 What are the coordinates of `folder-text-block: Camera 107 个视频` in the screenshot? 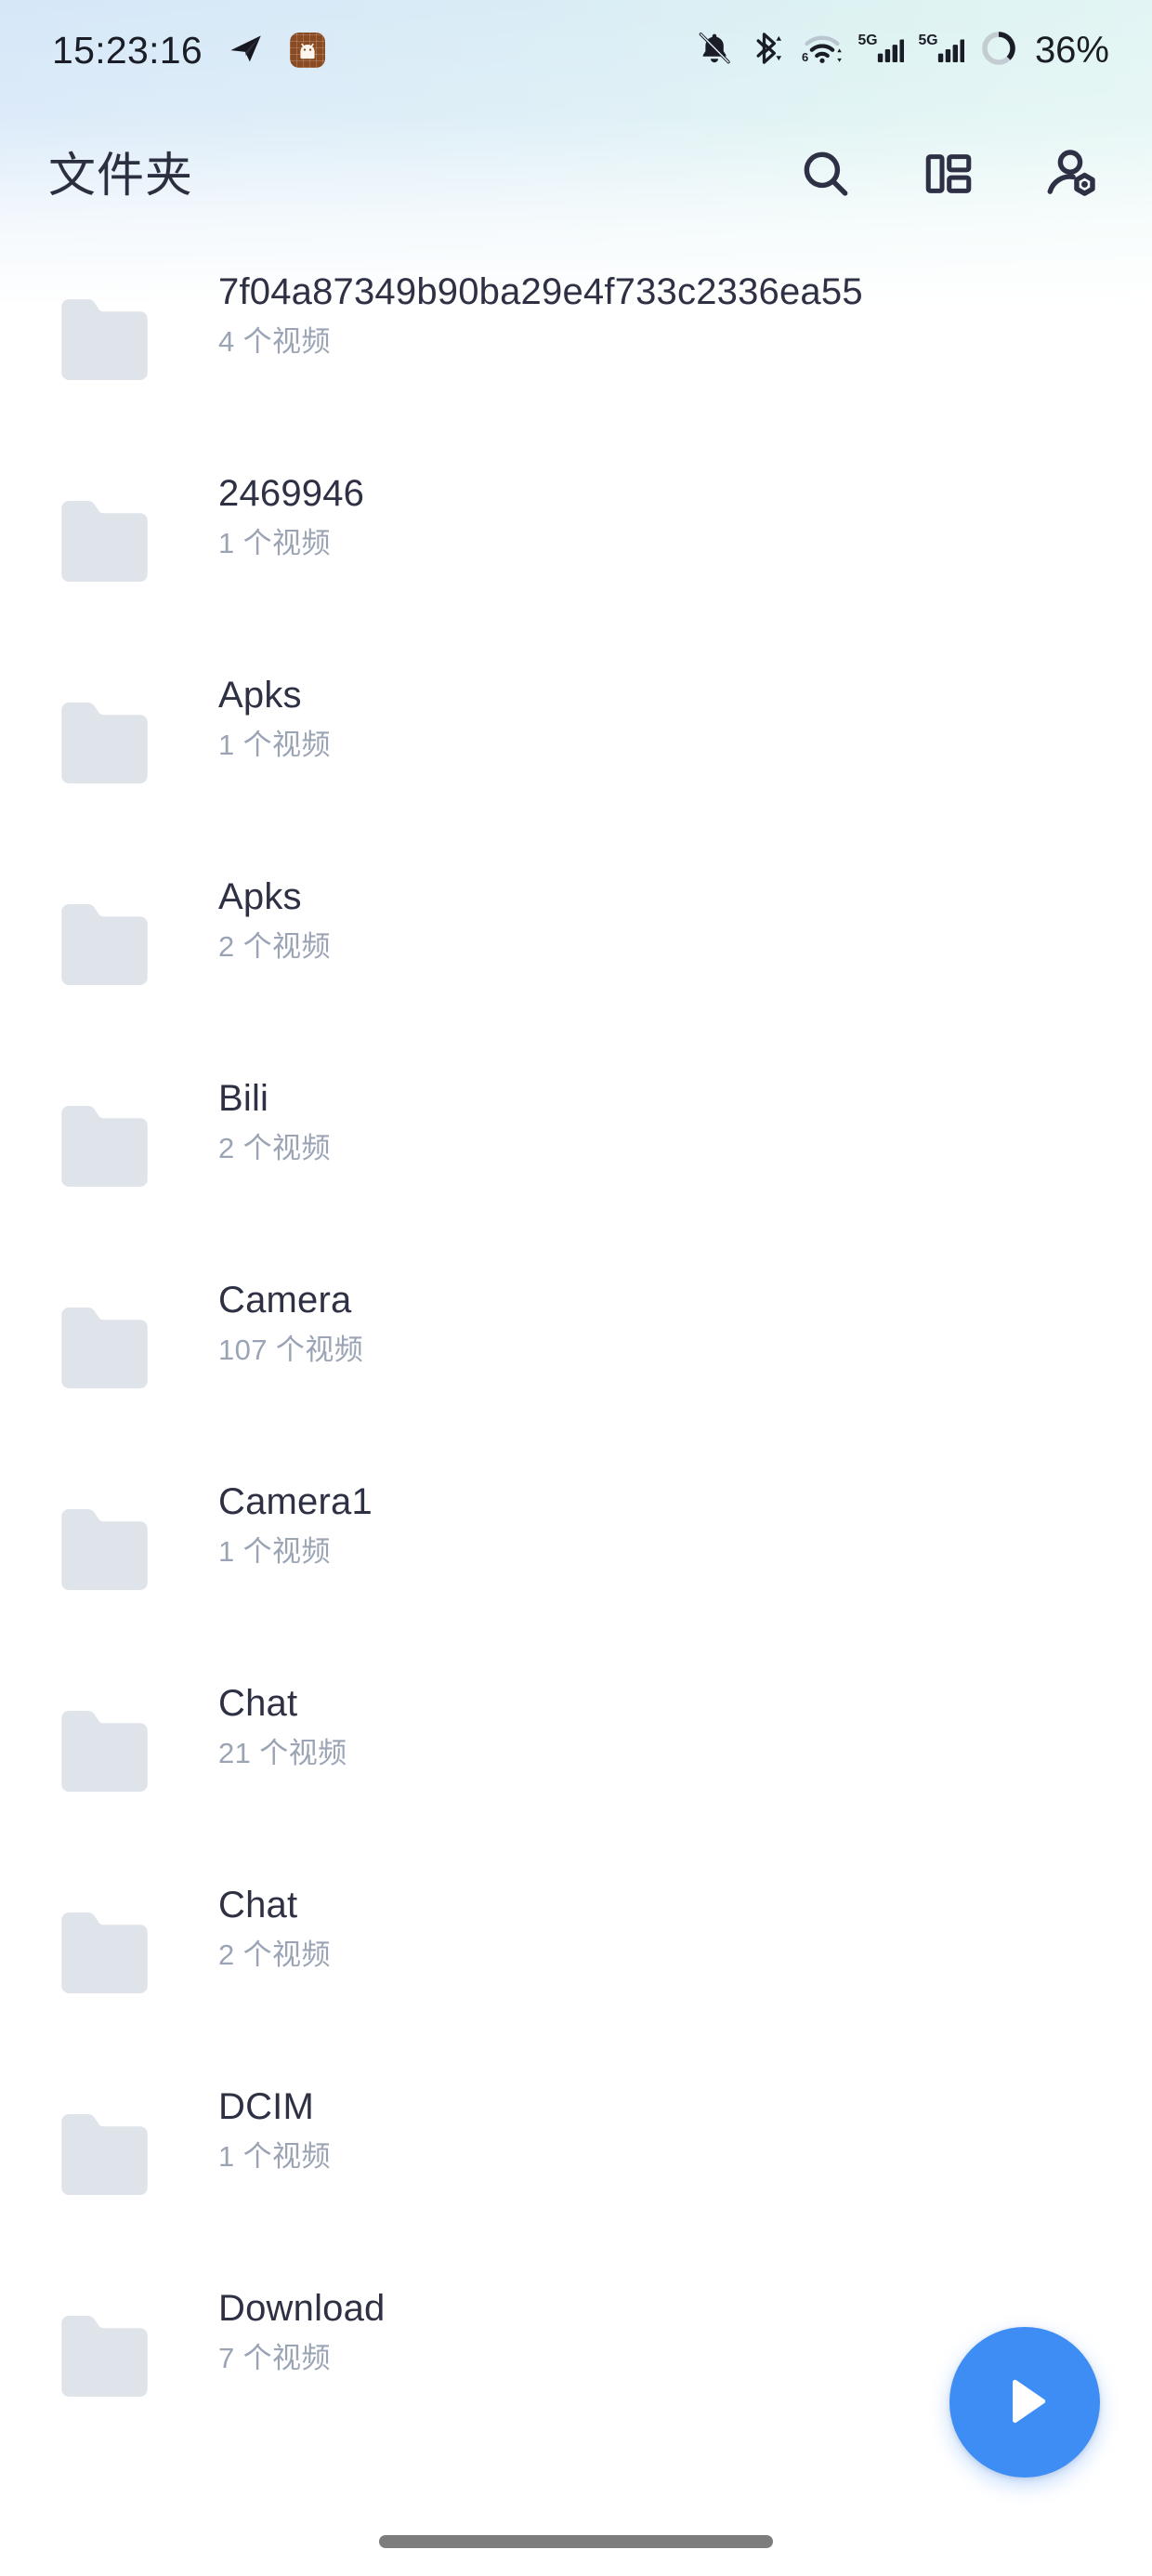 It's located at (290, 1316).